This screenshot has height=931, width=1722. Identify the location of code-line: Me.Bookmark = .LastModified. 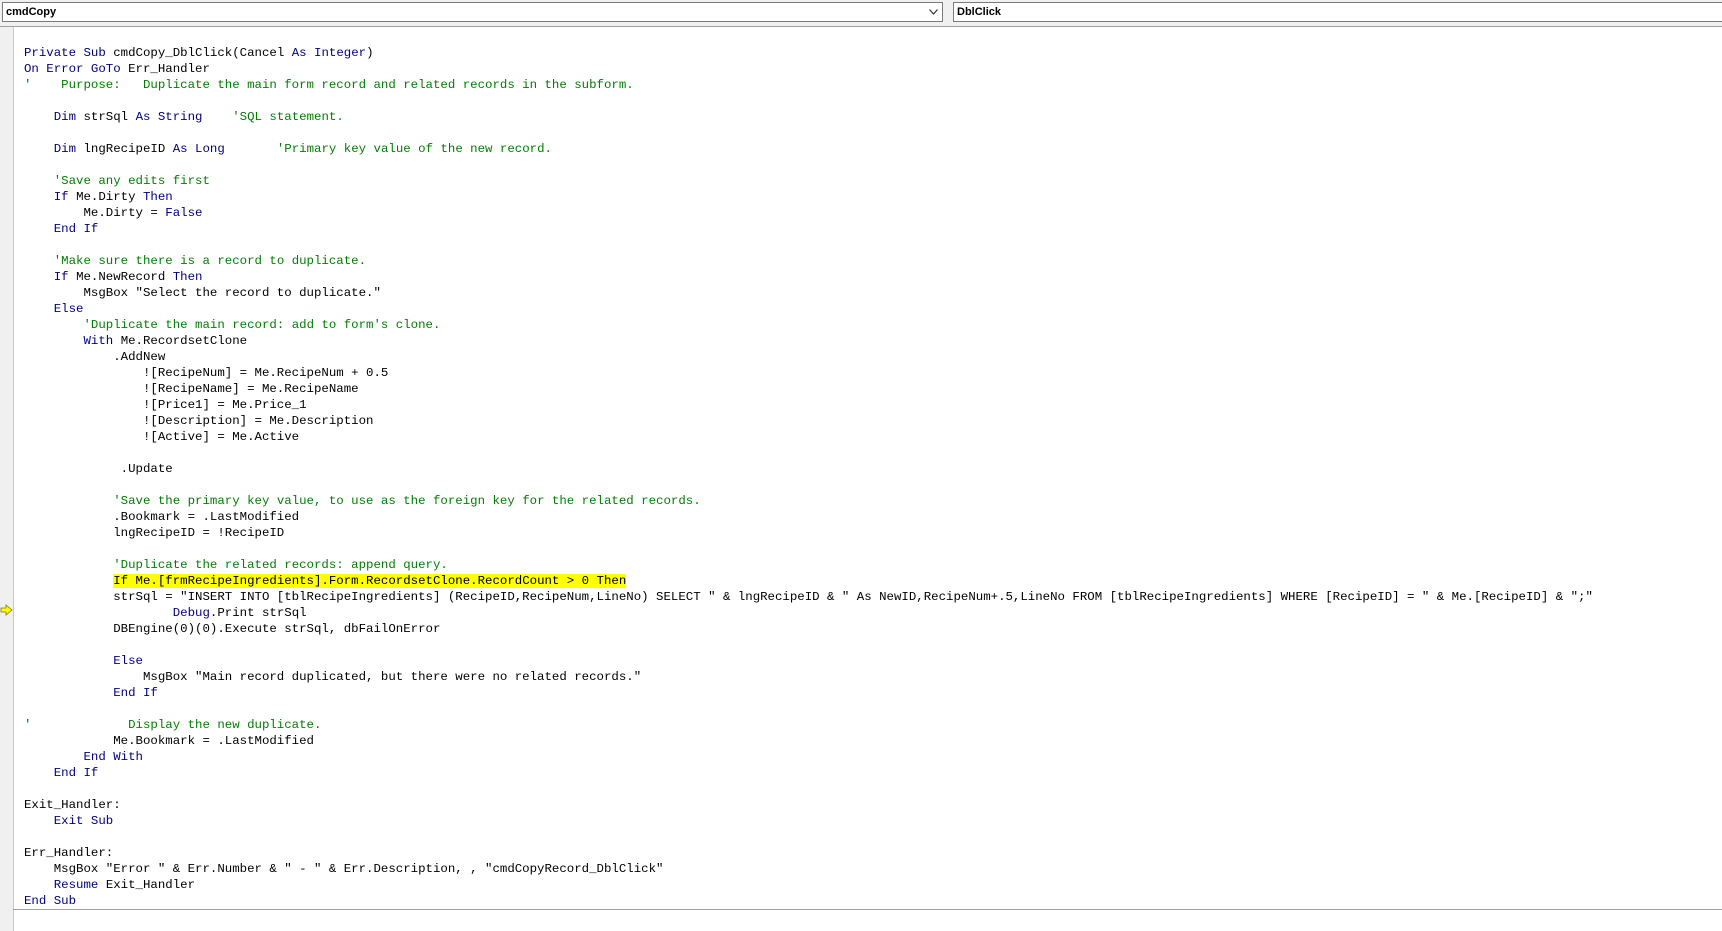
(808, 741).